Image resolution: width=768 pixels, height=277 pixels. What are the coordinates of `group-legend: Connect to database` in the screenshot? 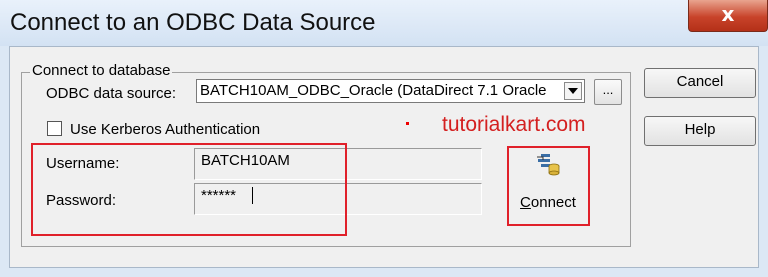 It's located at (101, 70).